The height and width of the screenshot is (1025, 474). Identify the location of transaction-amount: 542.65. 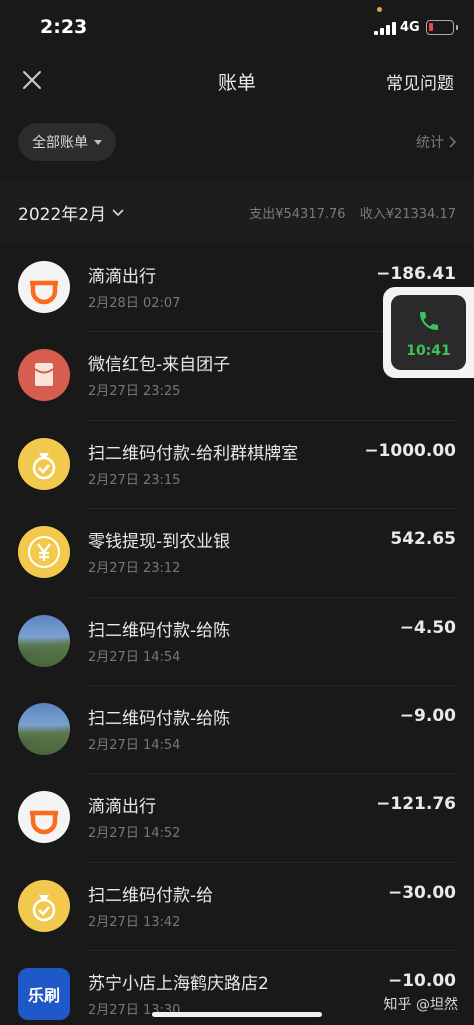
(423, 539).